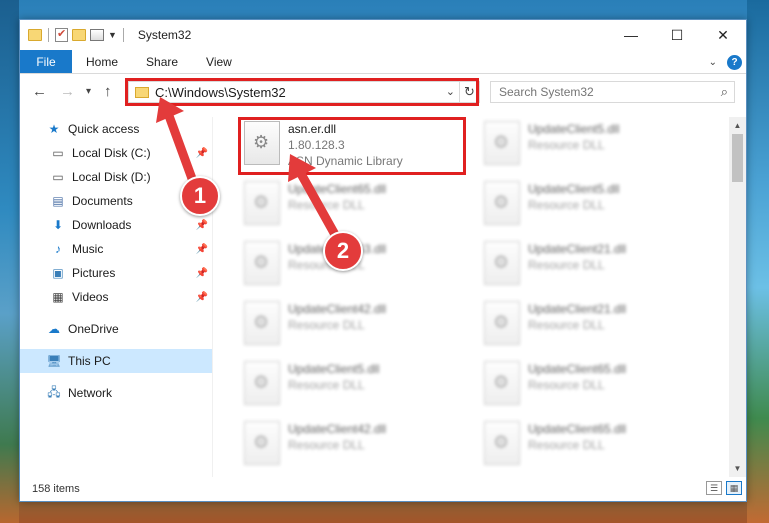  I want to click on nav-label: Local Disk (D:), so click(111, 177).